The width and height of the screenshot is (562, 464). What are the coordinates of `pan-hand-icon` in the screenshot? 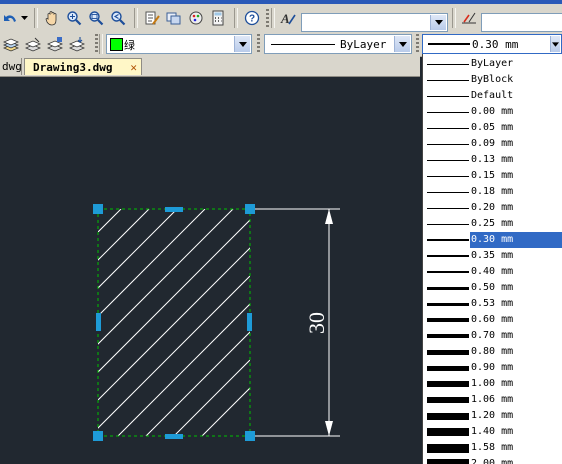 It's located at (52, 18).